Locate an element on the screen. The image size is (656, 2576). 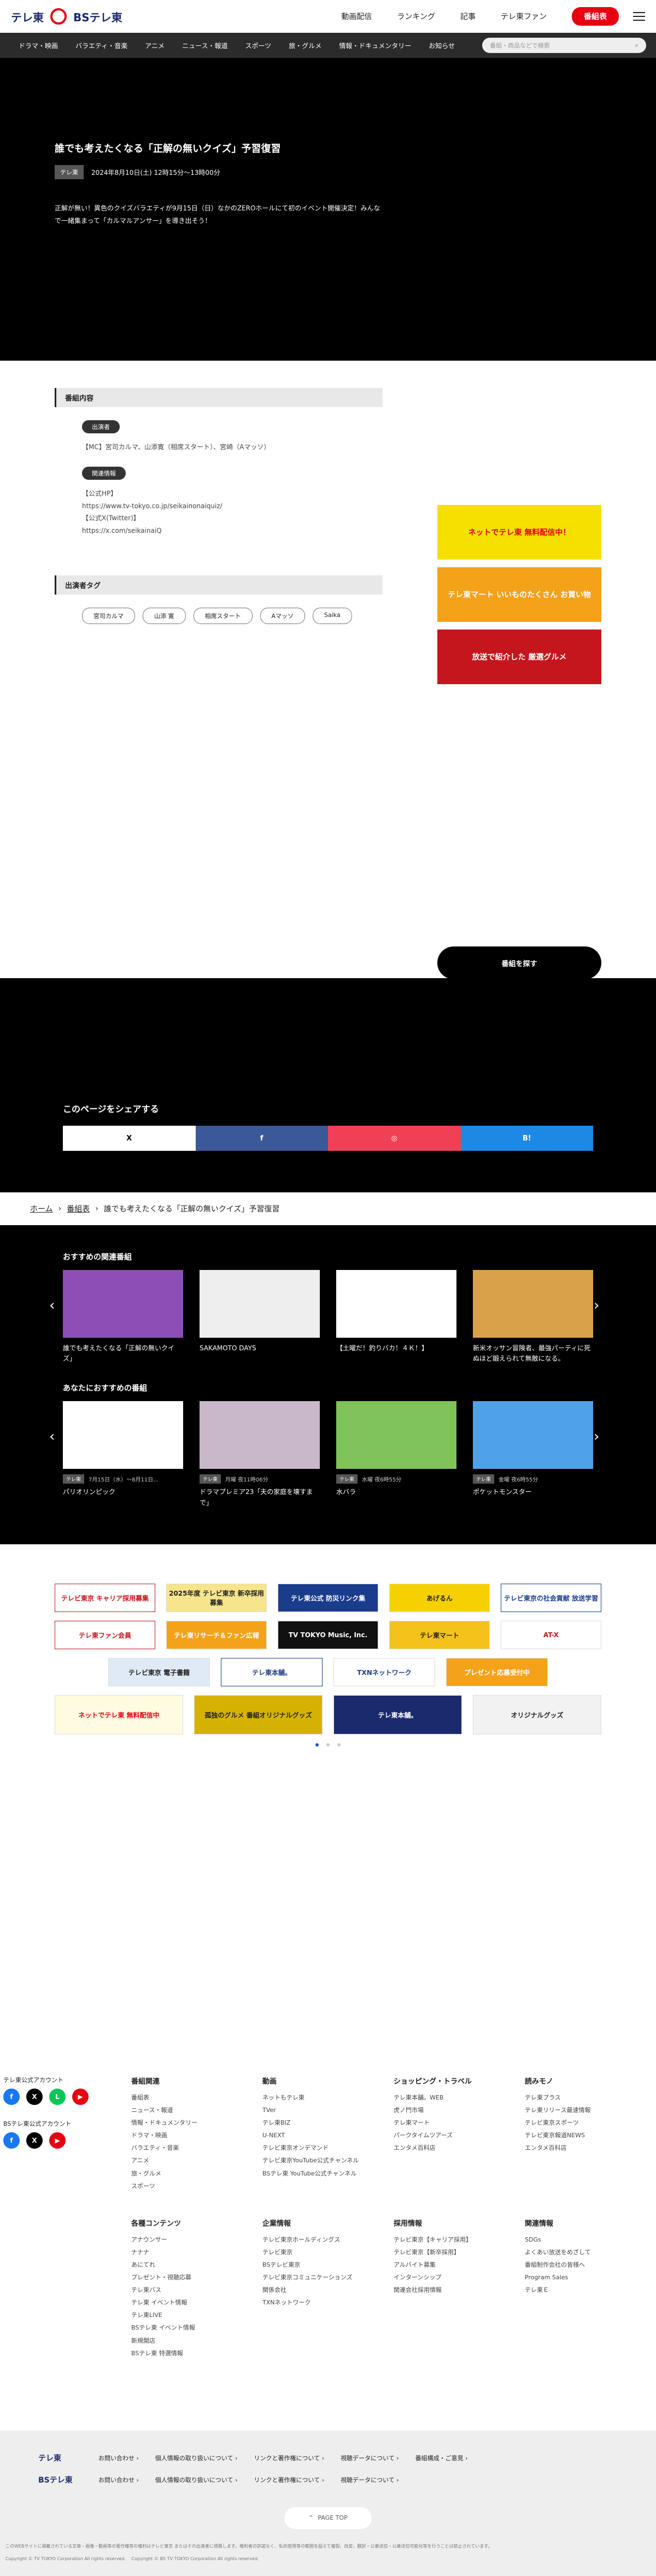
program-card: テレ東 金曜 夜6時55分 ポケットモンスター is located at coordinates (533, 1455).